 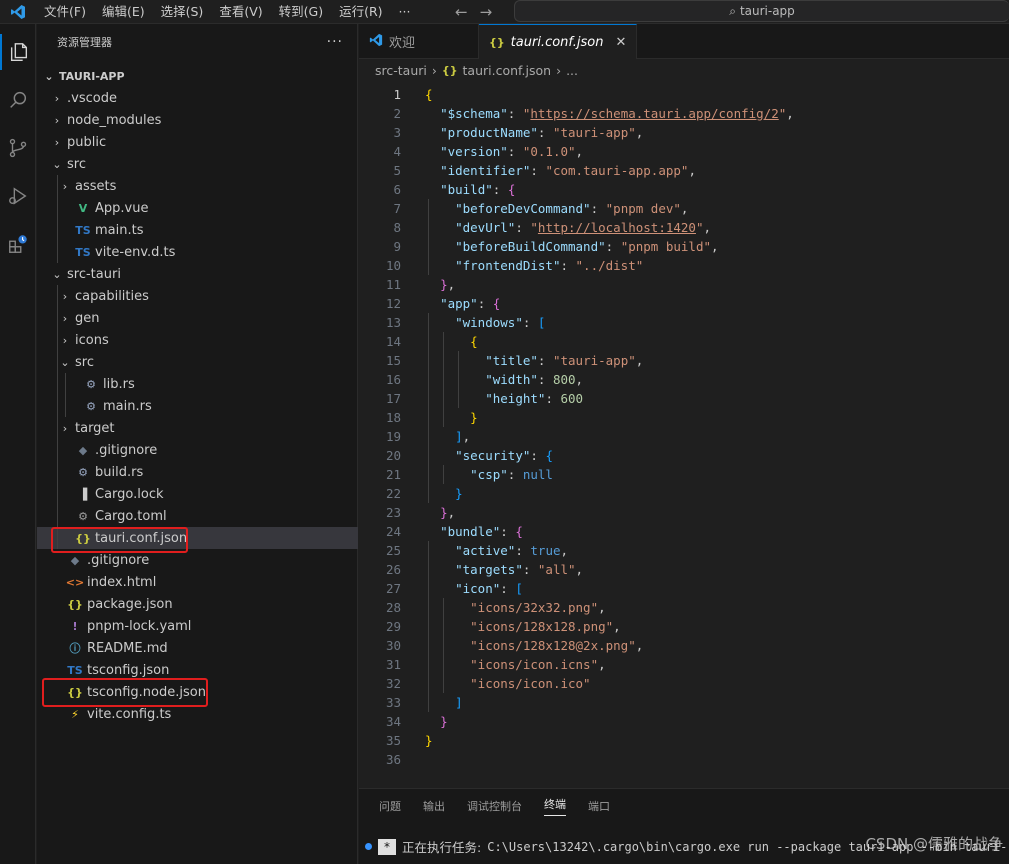 I want to click on code-line: 19 ],, so click(x=684, y=436).